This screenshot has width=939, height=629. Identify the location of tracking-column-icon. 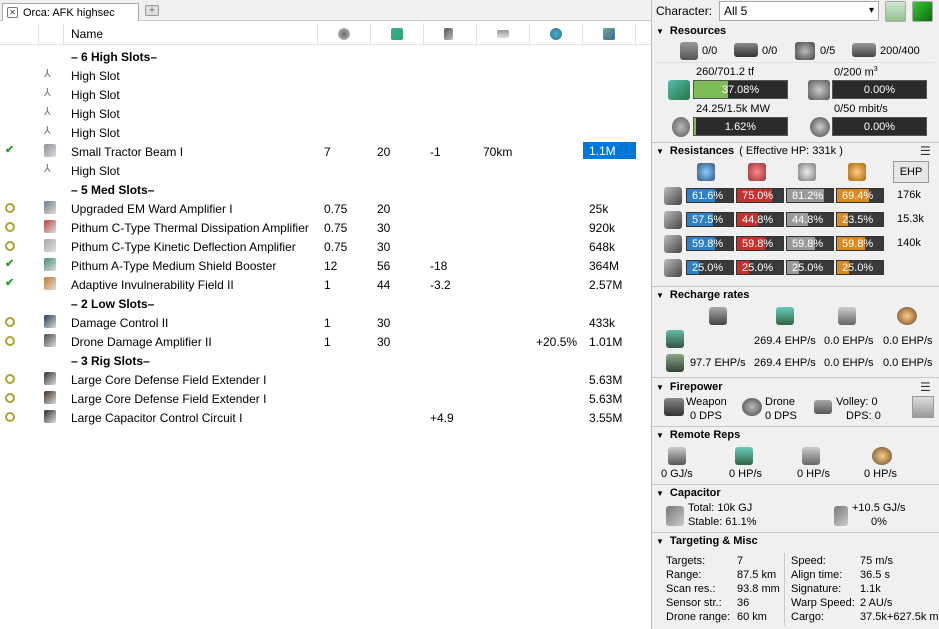
(556, 34).